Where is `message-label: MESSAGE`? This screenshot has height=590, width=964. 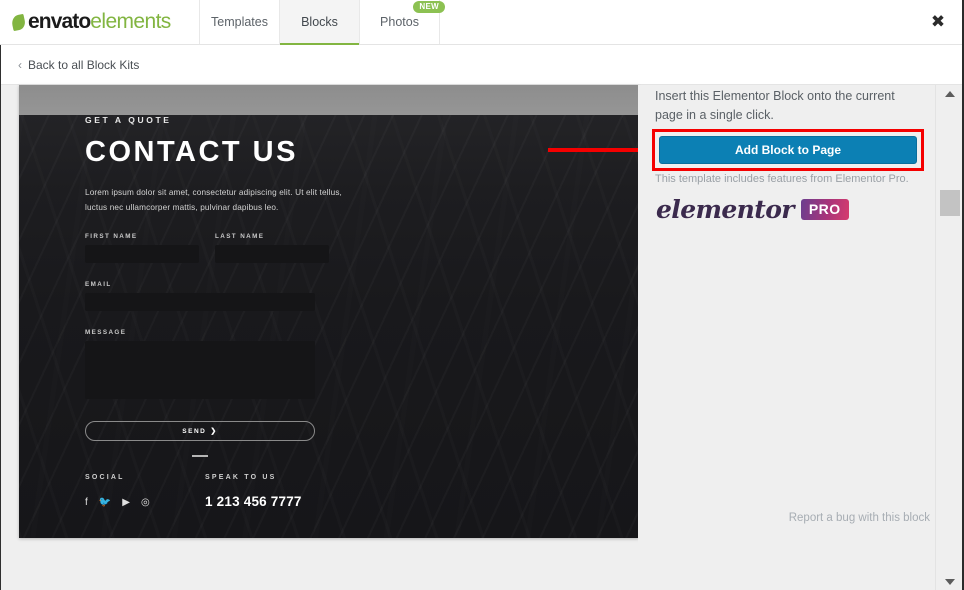
message-label: MESSAGE is located at coordinates (106, 333).